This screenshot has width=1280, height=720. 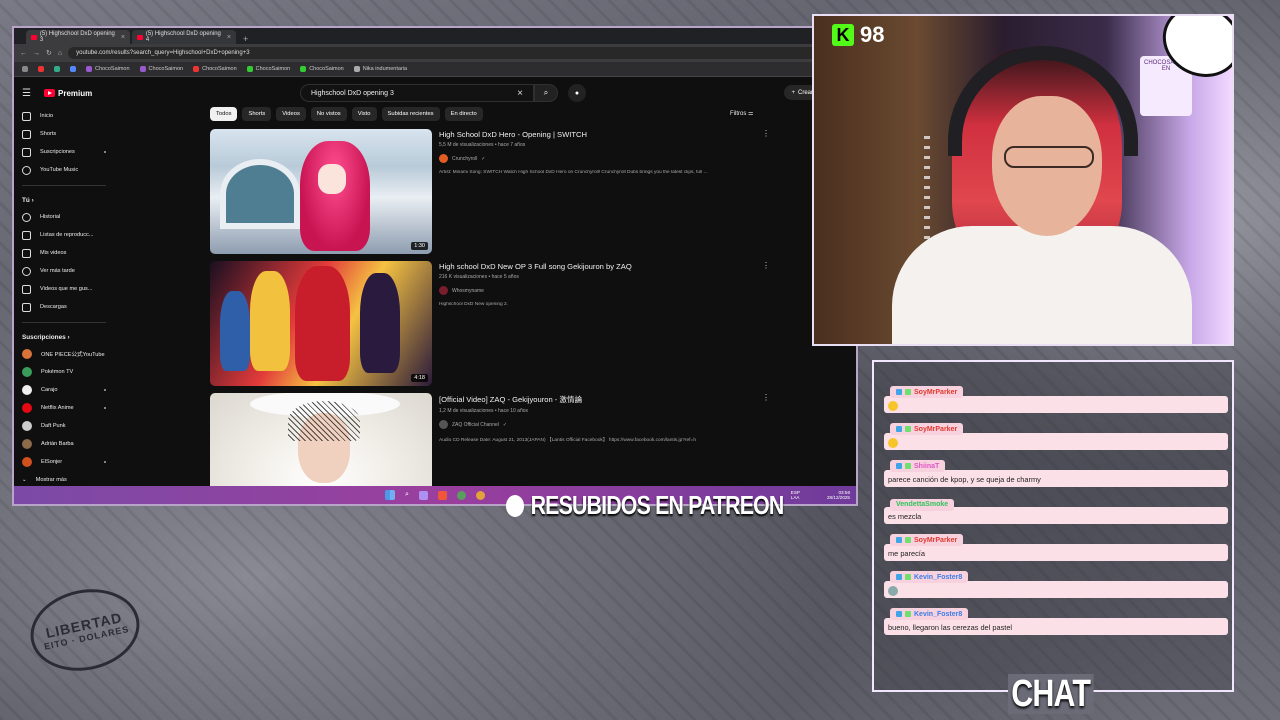 I want to click on microphone-icon: ●, so click(x=577, y=93).